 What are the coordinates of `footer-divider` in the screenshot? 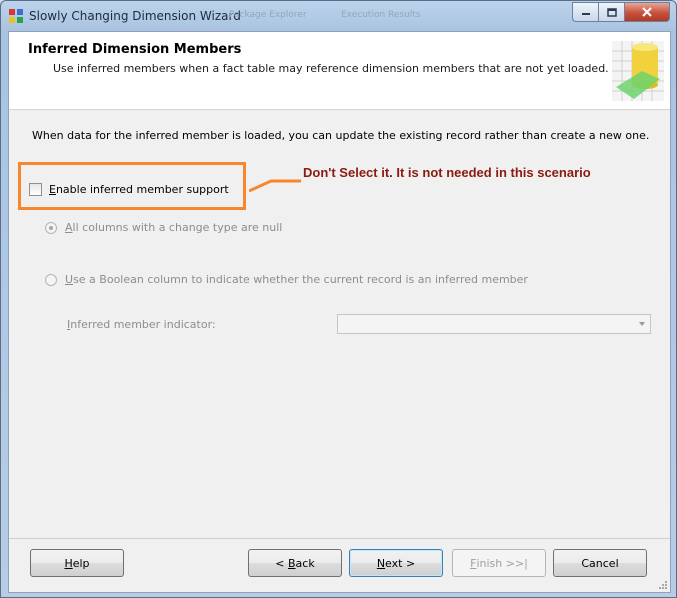 It's located at (339, 538).